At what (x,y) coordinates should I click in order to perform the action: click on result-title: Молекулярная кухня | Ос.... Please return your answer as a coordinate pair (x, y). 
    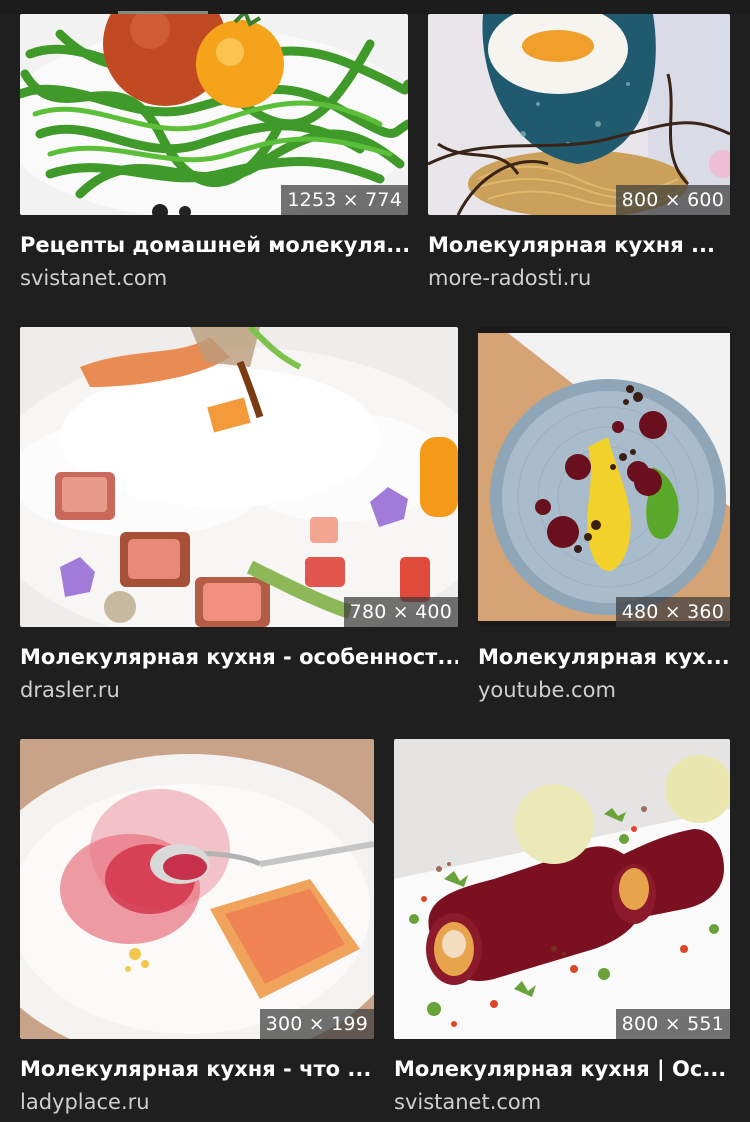
    Looking at the image, I should click on (562, 1069).